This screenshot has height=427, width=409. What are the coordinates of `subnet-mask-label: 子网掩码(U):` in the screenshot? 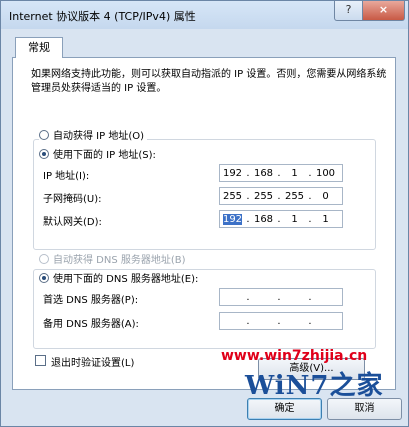 It's located at (72, 199).